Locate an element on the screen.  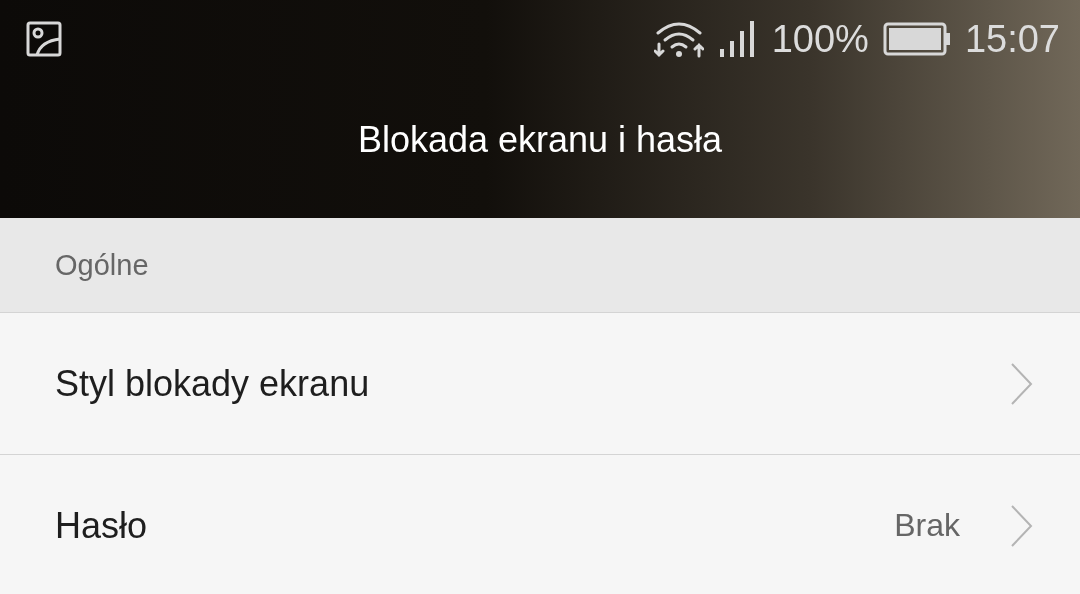
screen-title: Blokada ekranu i hasła is located at coordinates (540, 140).